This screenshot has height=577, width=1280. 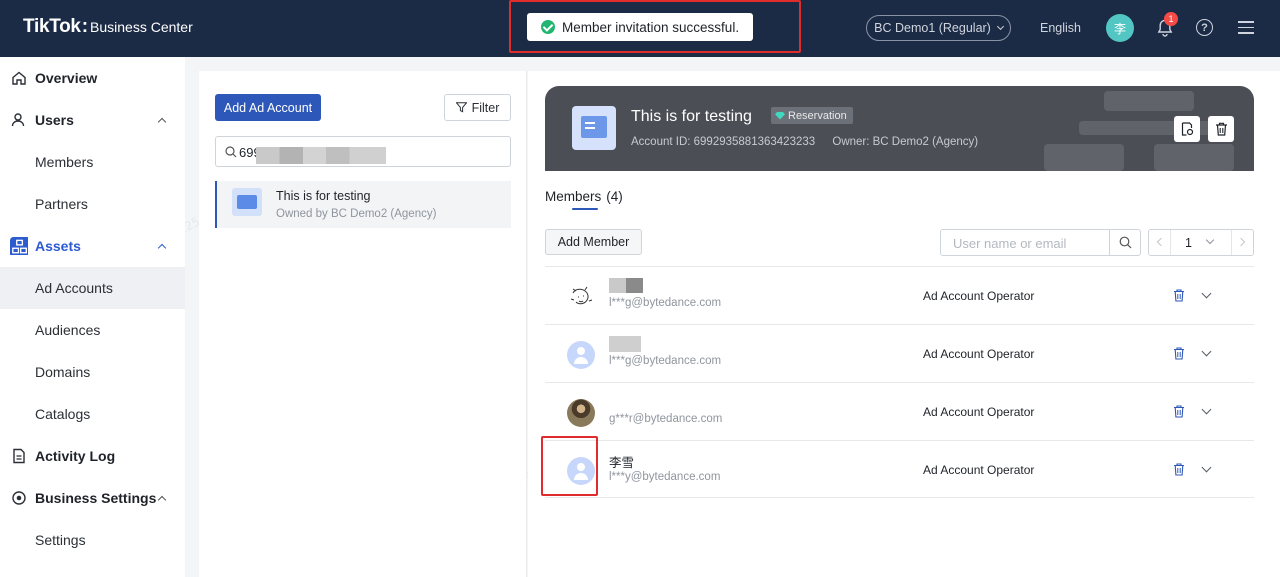 I want to click on filter-icon, so click(x=461, y=107).